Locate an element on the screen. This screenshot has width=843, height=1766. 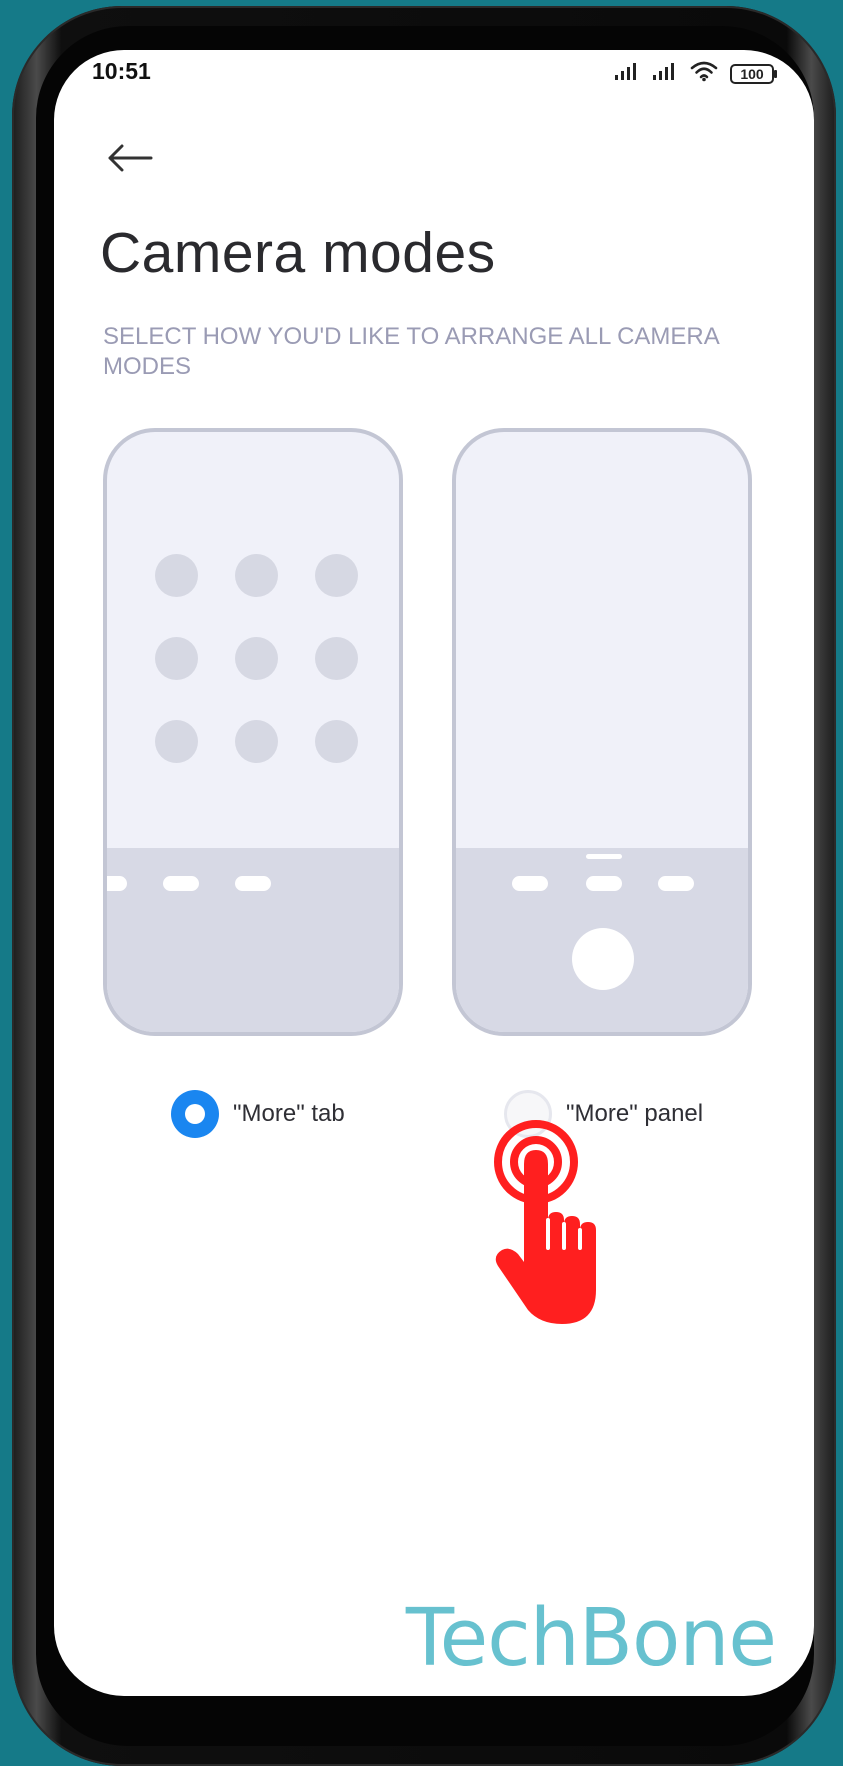
radio-more-tab is located at coordinates (195, 1114).